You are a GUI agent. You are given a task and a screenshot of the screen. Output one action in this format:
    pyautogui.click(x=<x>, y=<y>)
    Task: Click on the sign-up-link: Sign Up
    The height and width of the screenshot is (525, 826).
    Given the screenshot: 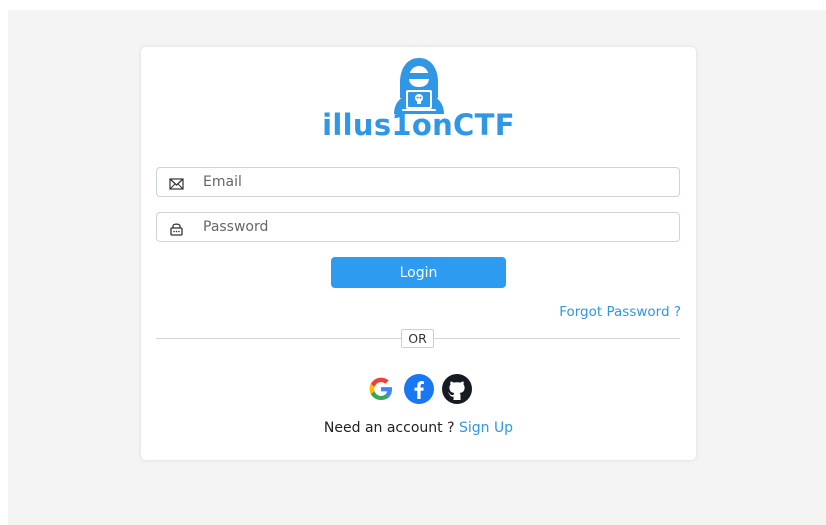 What is the action you would take?
    pyautogui.click(x=486, y=428)
    